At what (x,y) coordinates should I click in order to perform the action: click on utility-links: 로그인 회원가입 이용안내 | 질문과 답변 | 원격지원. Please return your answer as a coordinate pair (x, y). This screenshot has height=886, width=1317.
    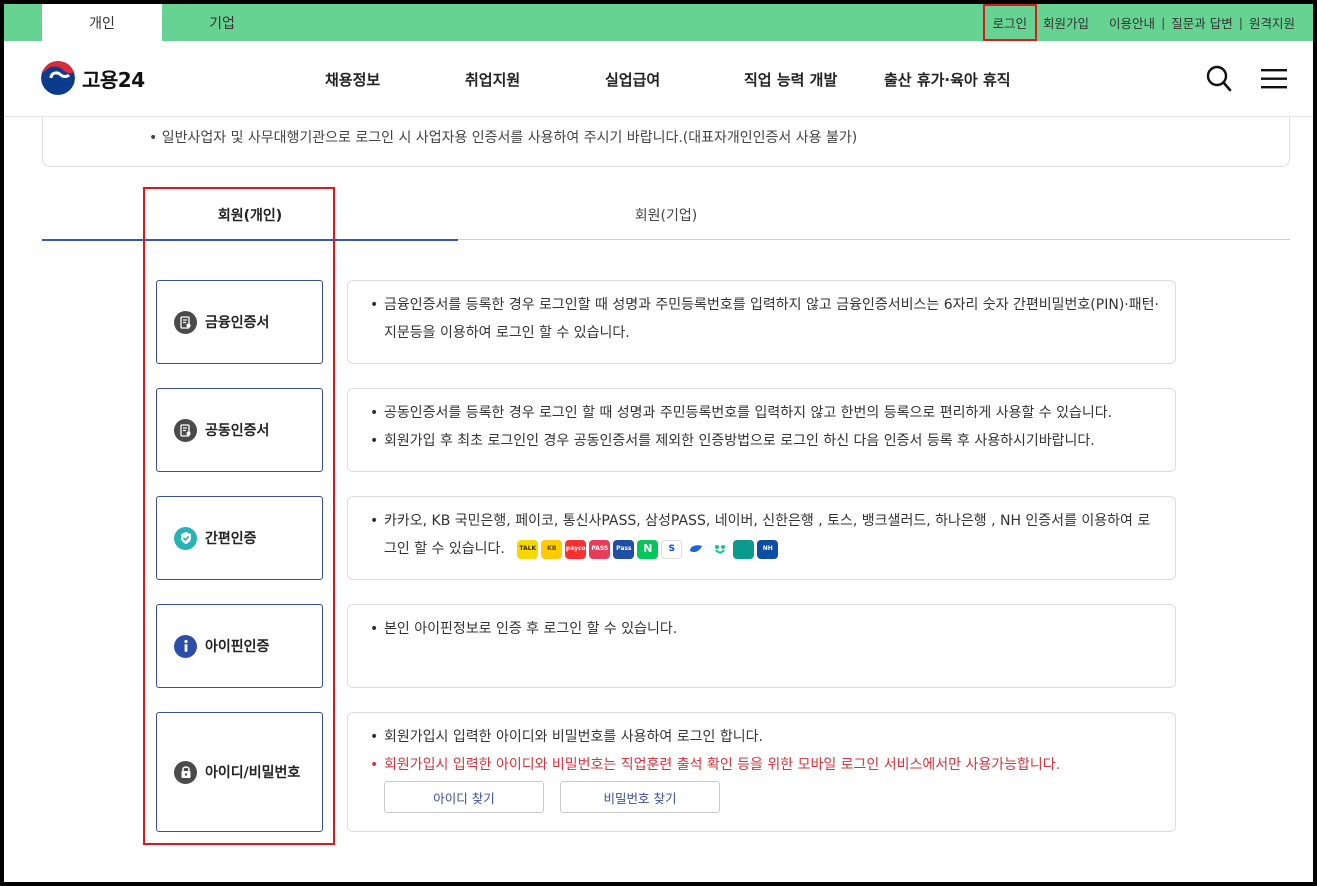
    Looking at the image, I should click on (1138, 22).